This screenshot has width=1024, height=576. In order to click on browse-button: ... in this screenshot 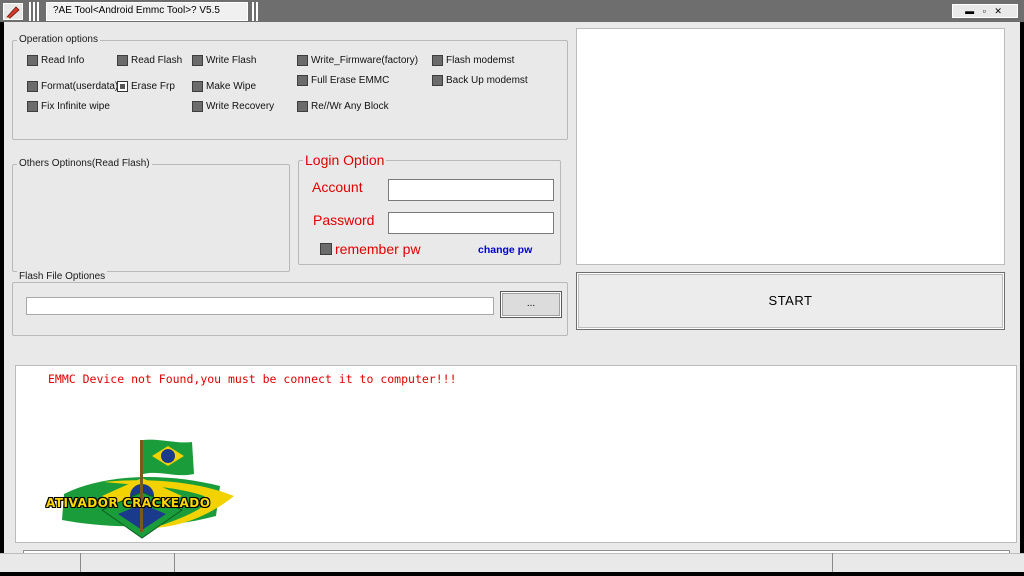, I will do `click(531, 304)`.